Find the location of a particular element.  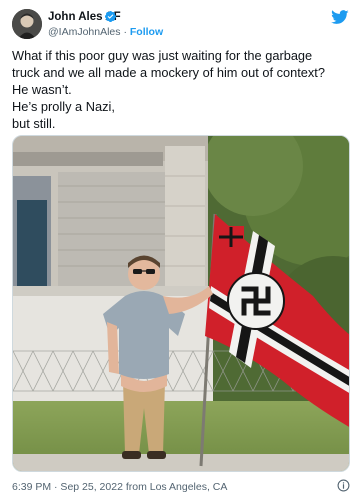

tweet-line: but still. is located at coordinates (34, 123).